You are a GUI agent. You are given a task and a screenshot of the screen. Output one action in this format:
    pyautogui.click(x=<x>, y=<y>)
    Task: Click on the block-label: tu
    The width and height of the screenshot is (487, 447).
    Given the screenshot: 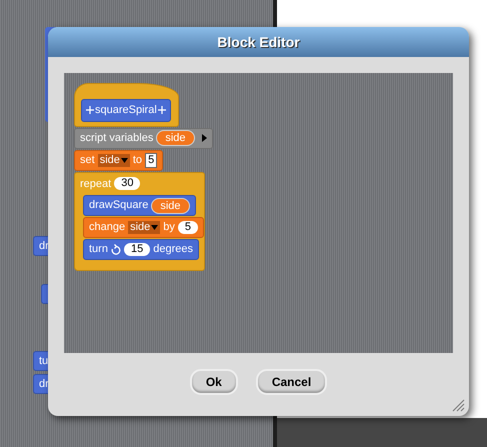 What is the action you would take?
    pyautogui.click(x=43, y=361)
    